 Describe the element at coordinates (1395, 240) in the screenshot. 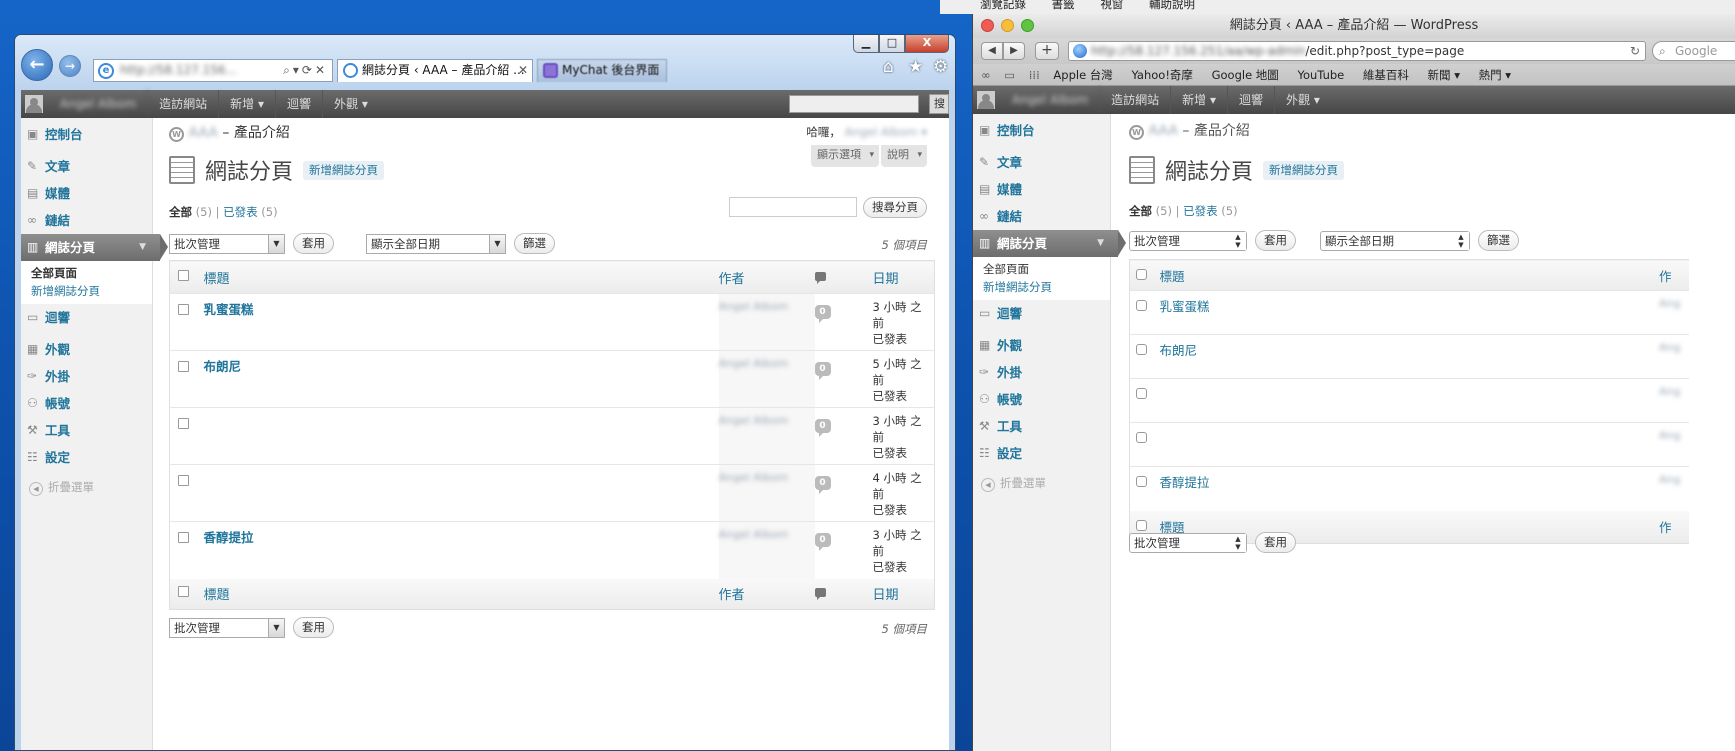

I see `date-filter-select: 顯示全部日期 ▲ ▼` at that location.